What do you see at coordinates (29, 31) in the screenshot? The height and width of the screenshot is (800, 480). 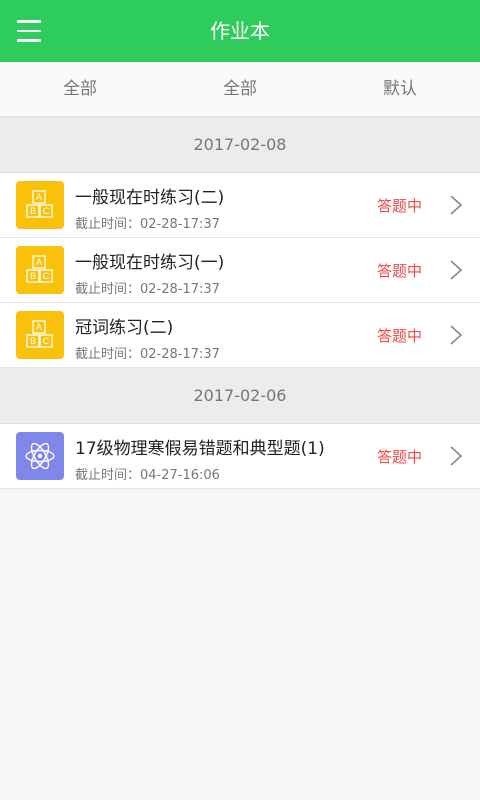 I see `hamburger-menu-icon` at bounding box center [29, 31].